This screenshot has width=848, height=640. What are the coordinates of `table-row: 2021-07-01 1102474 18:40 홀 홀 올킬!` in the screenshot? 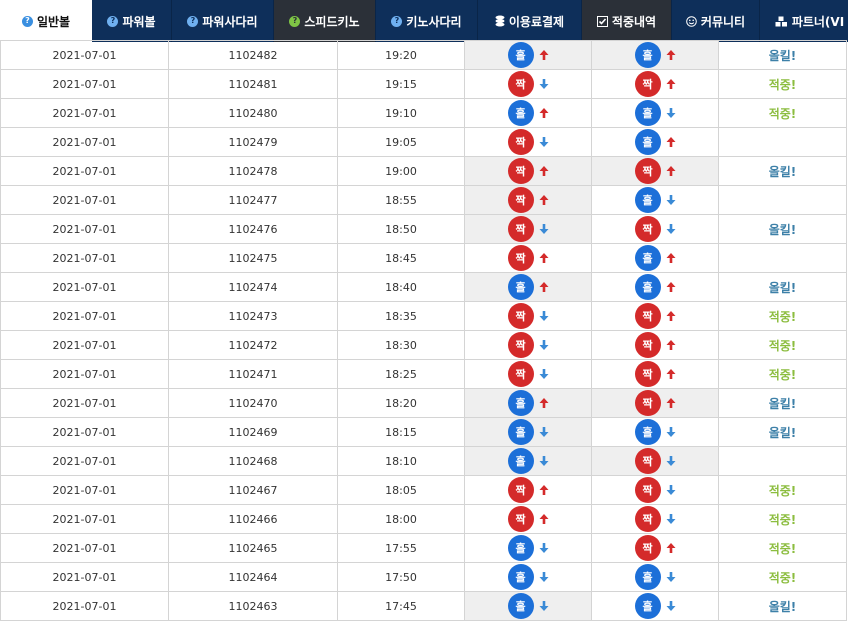 It's located at (423, 287).